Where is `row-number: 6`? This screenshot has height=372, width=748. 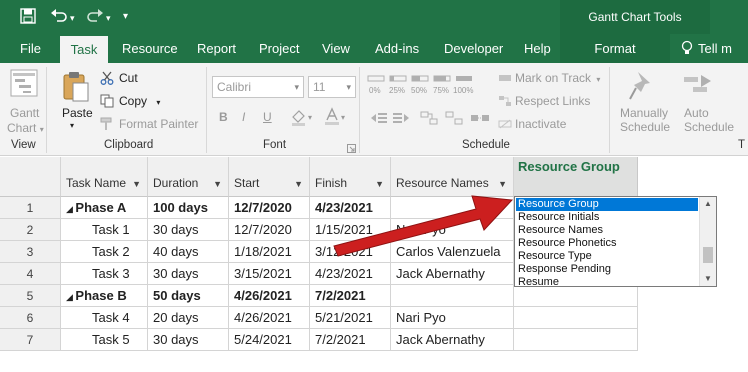 row-number: 6 is located at coordinates (30, 318).